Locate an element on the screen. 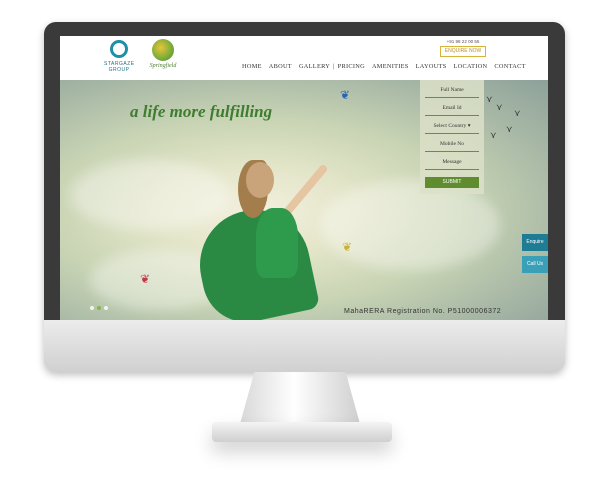 The width and height of the screenshot is (601, 499). monitor-stand is located at coordinates (300, 398).